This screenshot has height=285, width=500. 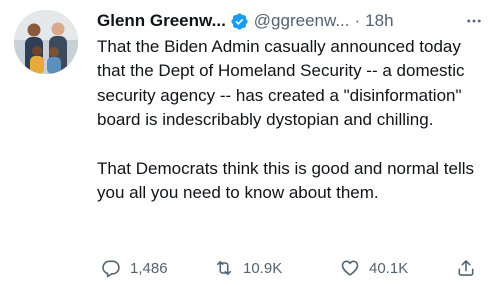 I want to click on retweet-arrows-icon, so click(x=224, y=268).